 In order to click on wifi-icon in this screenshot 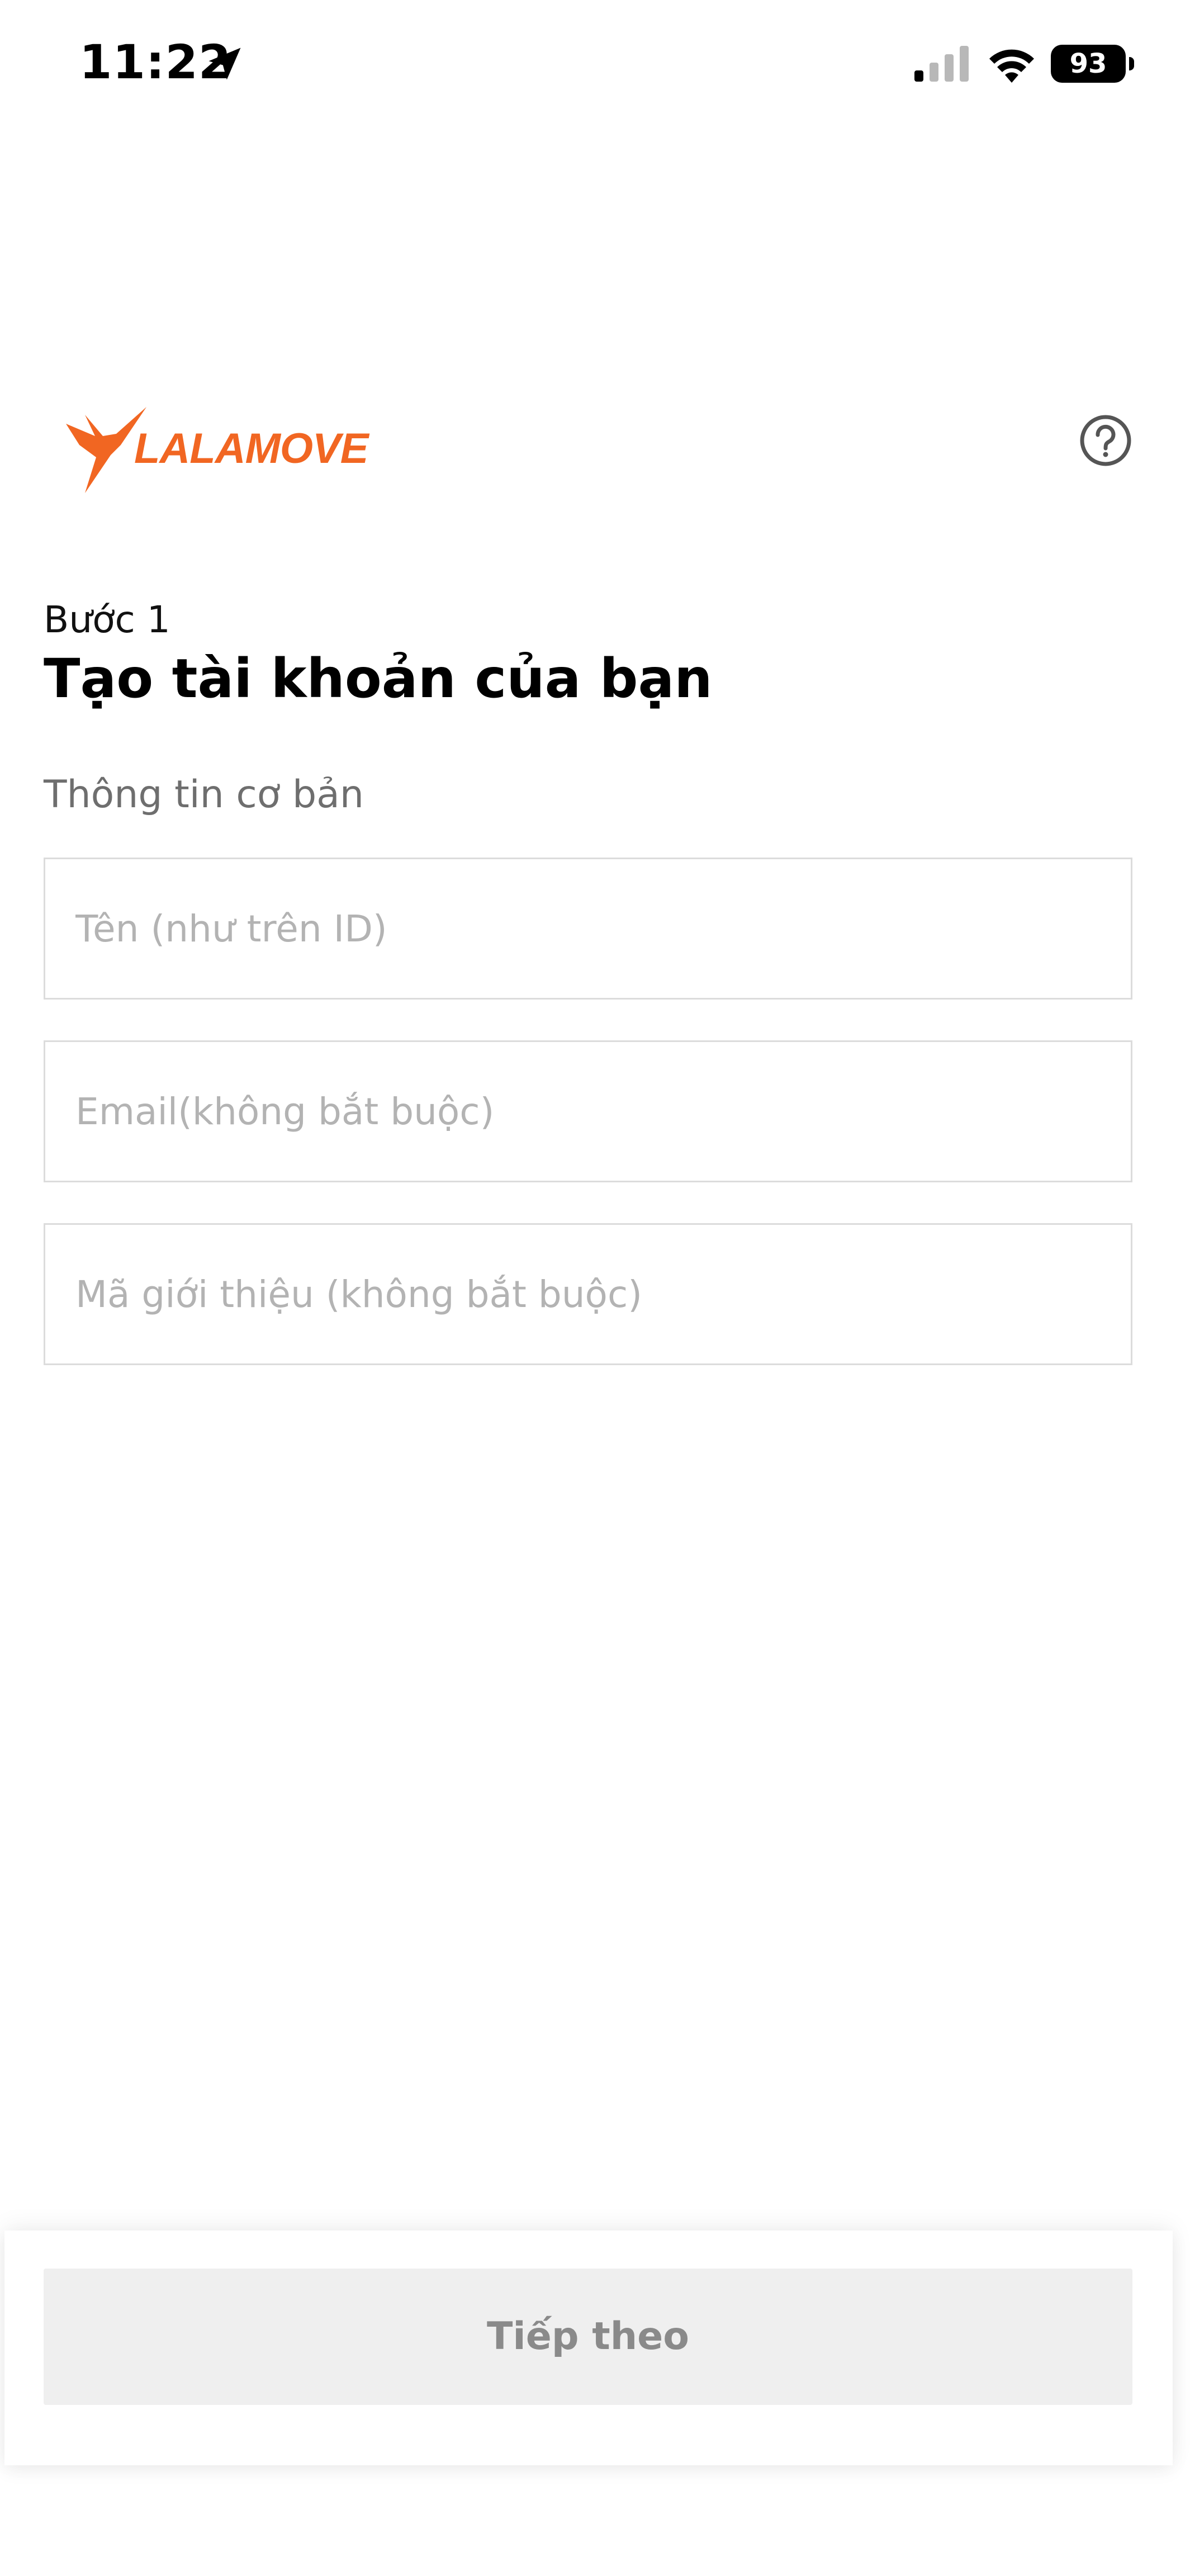, I will do `click(1011, 66)`.